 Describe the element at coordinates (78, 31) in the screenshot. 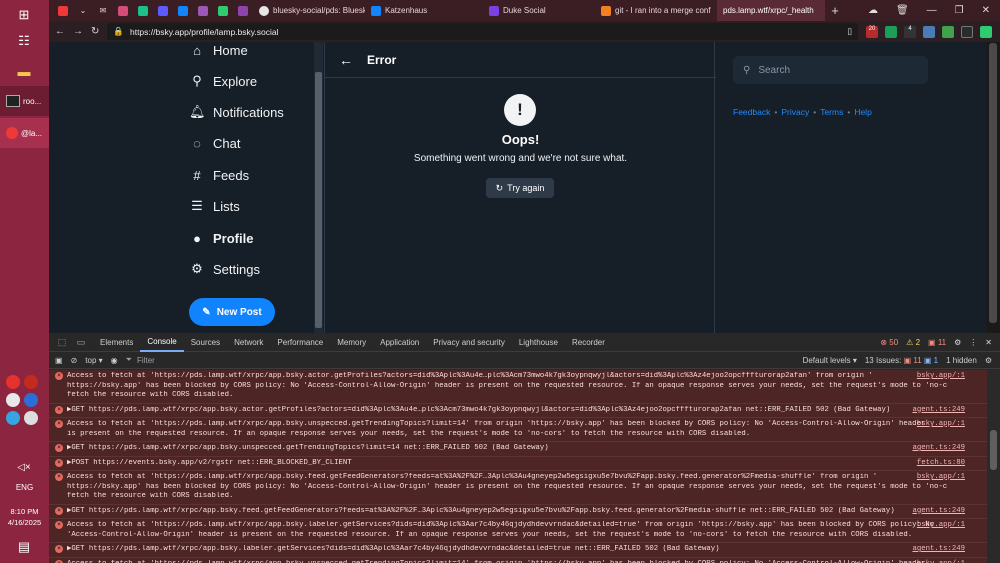

I see `forward-icon: →` at that location.